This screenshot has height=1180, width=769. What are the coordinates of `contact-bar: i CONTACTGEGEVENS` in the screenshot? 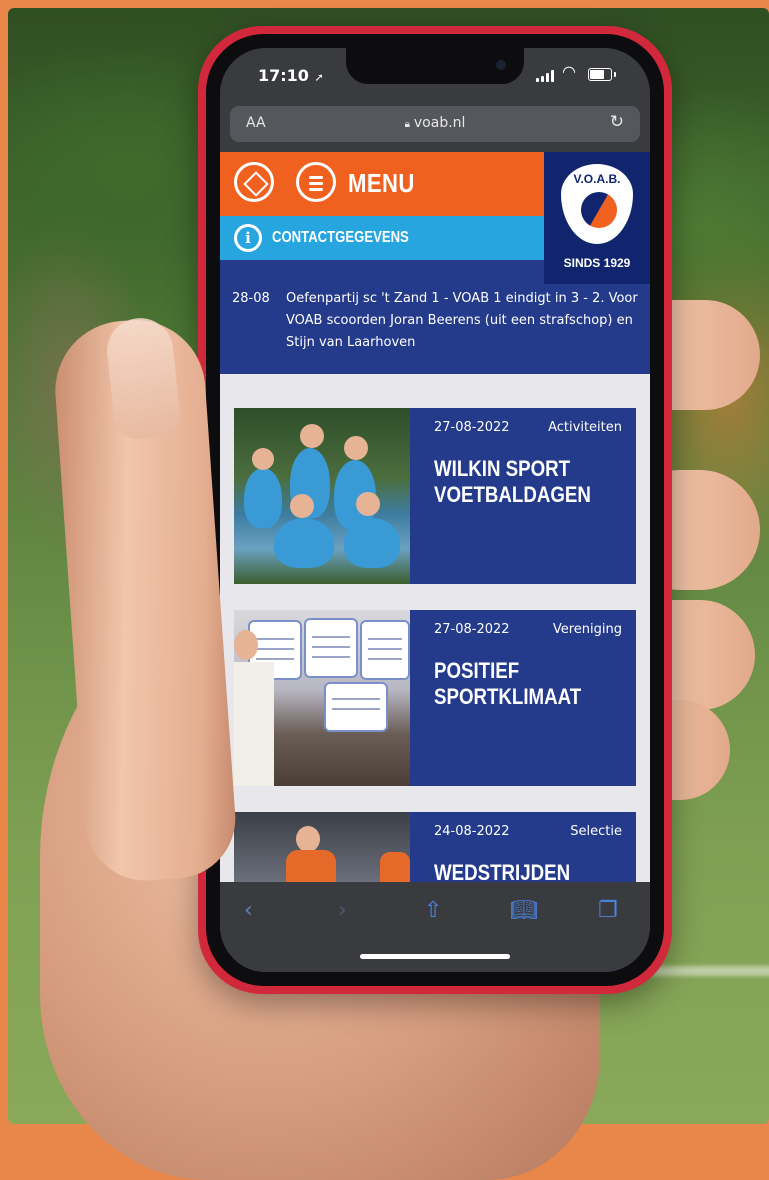 It's located at (382, 238).